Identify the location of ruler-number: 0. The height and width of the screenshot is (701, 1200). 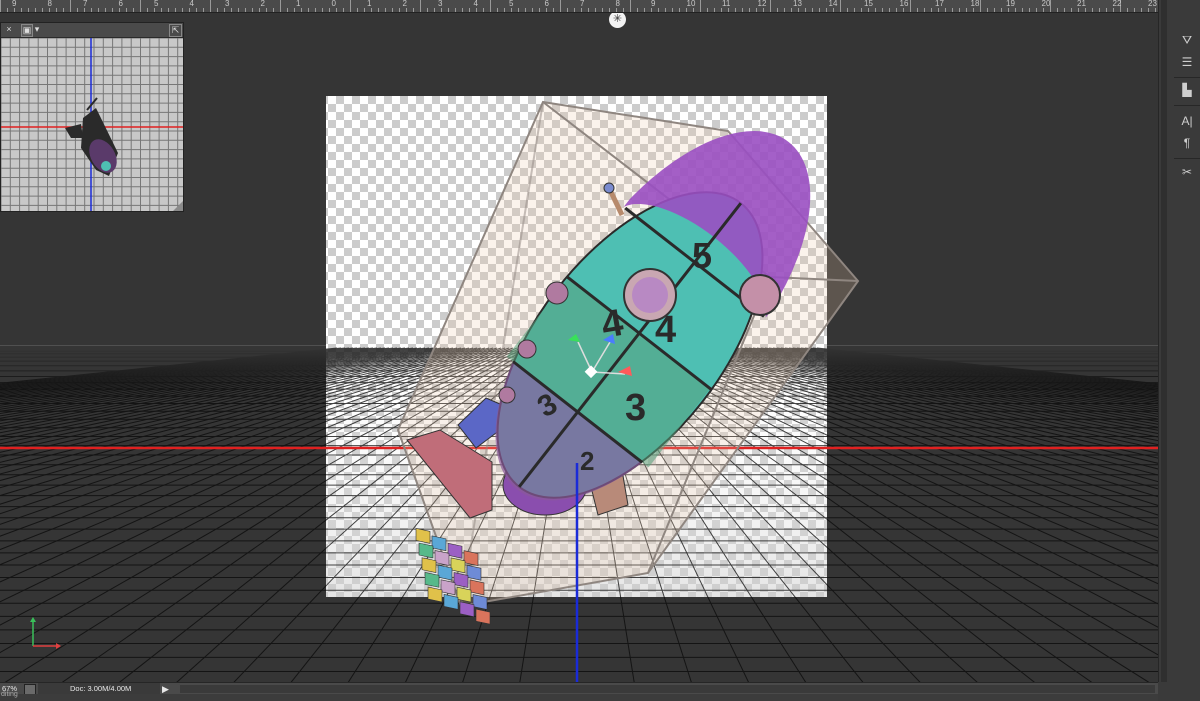
(333, 4).